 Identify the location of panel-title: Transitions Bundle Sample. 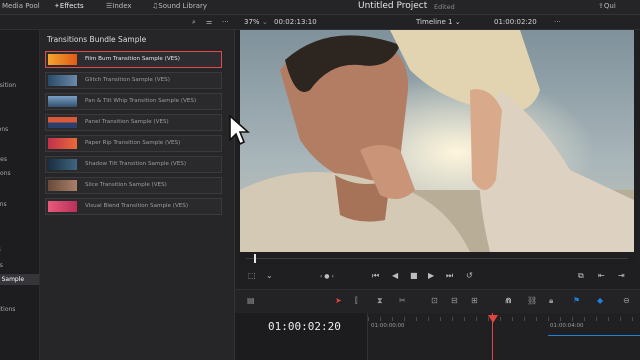
(97, 39).